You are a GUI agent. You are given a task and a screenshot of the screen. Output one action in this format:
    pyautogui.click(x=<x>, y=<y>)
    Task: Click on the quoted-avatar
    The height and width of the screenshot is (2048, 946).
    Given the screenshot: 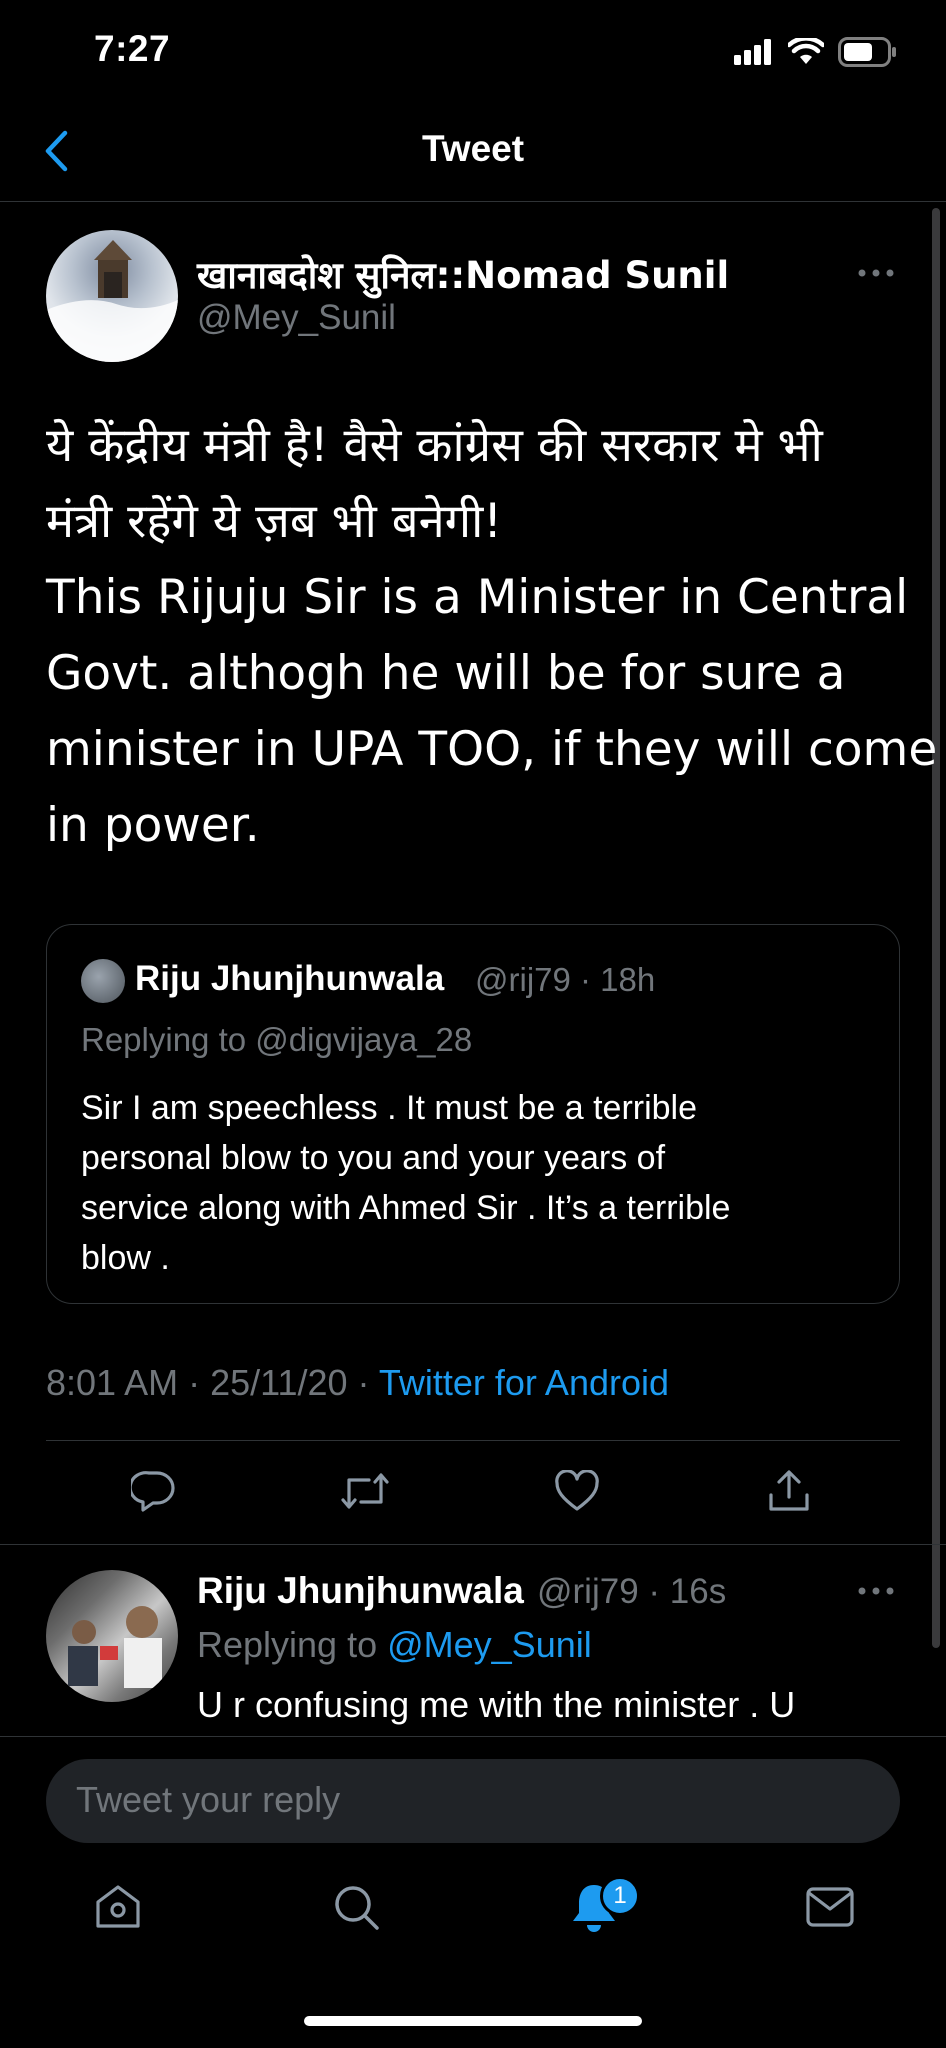 What is the action you would take?
    pyautogui.click(x=103, y=981)
    